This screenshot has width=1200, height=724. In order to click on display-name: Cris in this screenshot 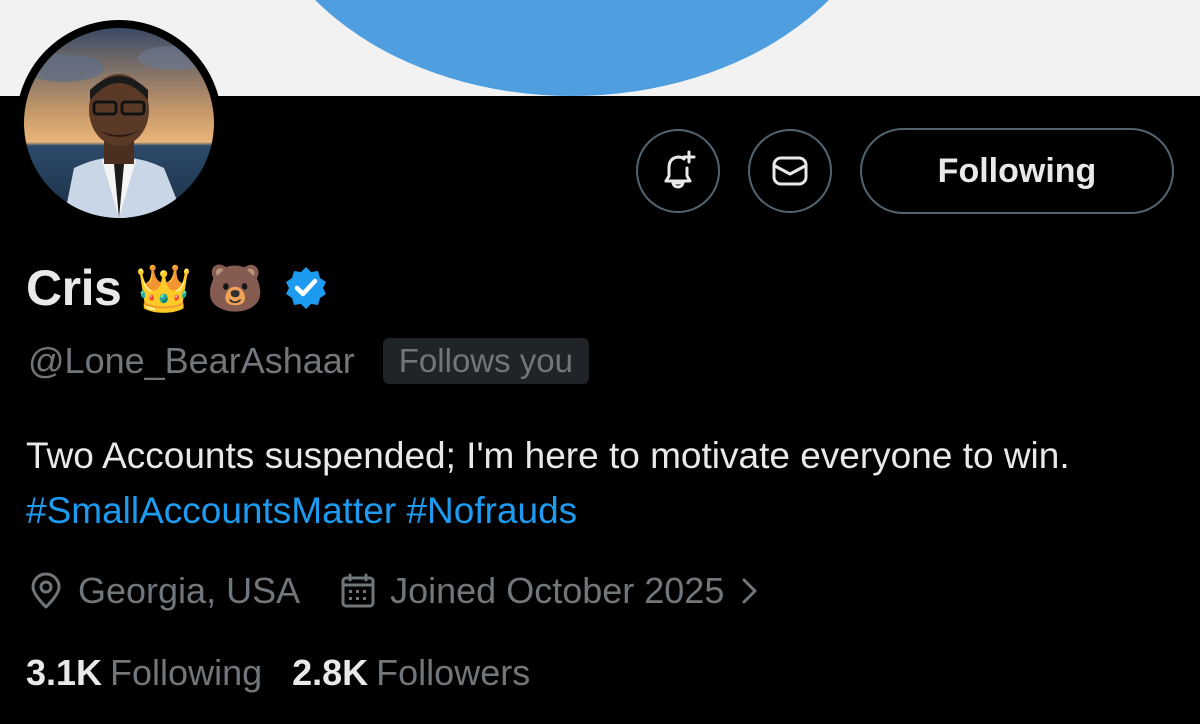, I will do `click(74, 288)`.